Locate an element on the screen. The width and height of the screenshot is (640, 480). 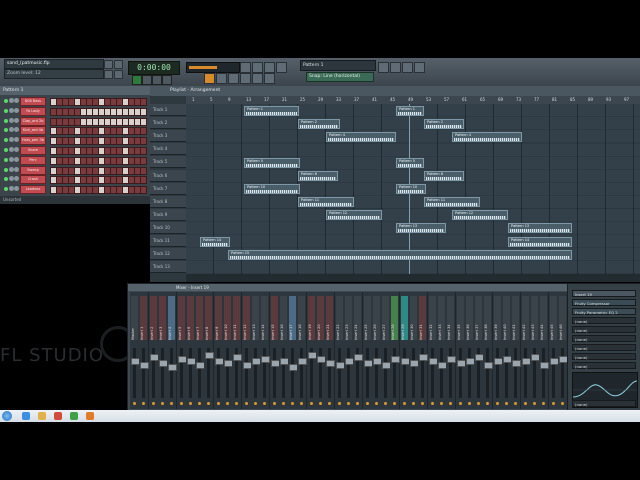
step-seq-icon is located at coordinates (257, 67).